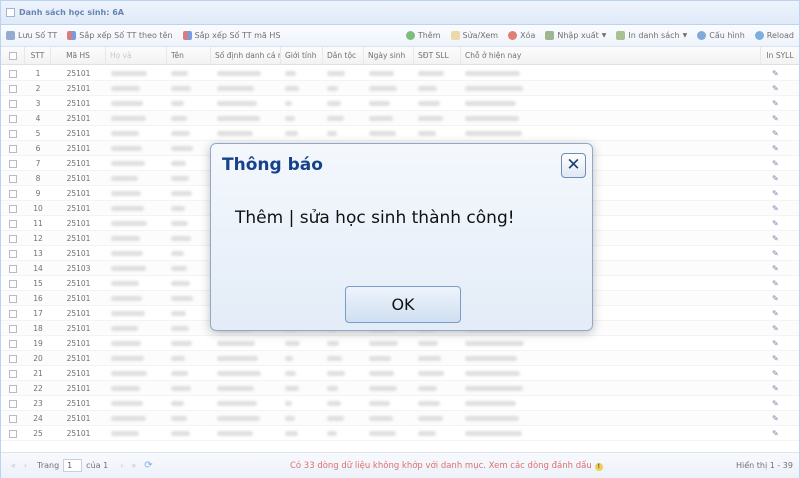  Describe the element at coordinates (375, 218) in the screenshot. I see `dialog-message: Thêm | sửa học sinh thành công!` at that location.